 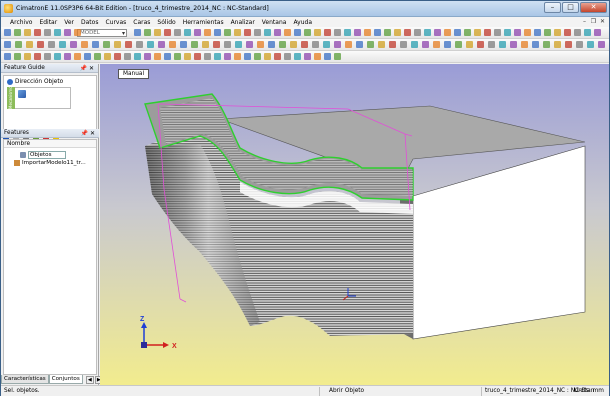 I want to click on step-object-icon, so click(x=22, y=94).